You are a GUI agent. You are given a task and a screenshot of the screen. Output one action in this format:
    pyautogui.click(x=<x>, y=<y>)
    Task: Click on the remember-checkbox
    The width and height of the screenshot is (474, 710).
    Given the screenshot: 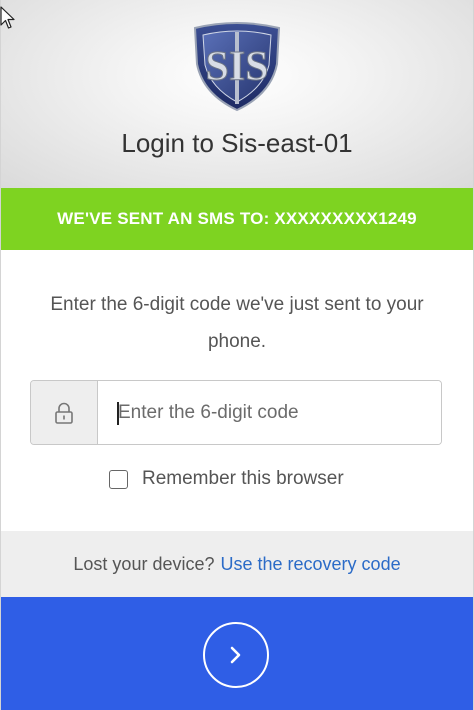 What is the action you would take?
    pyautogui.click(x=118, y=479)
    